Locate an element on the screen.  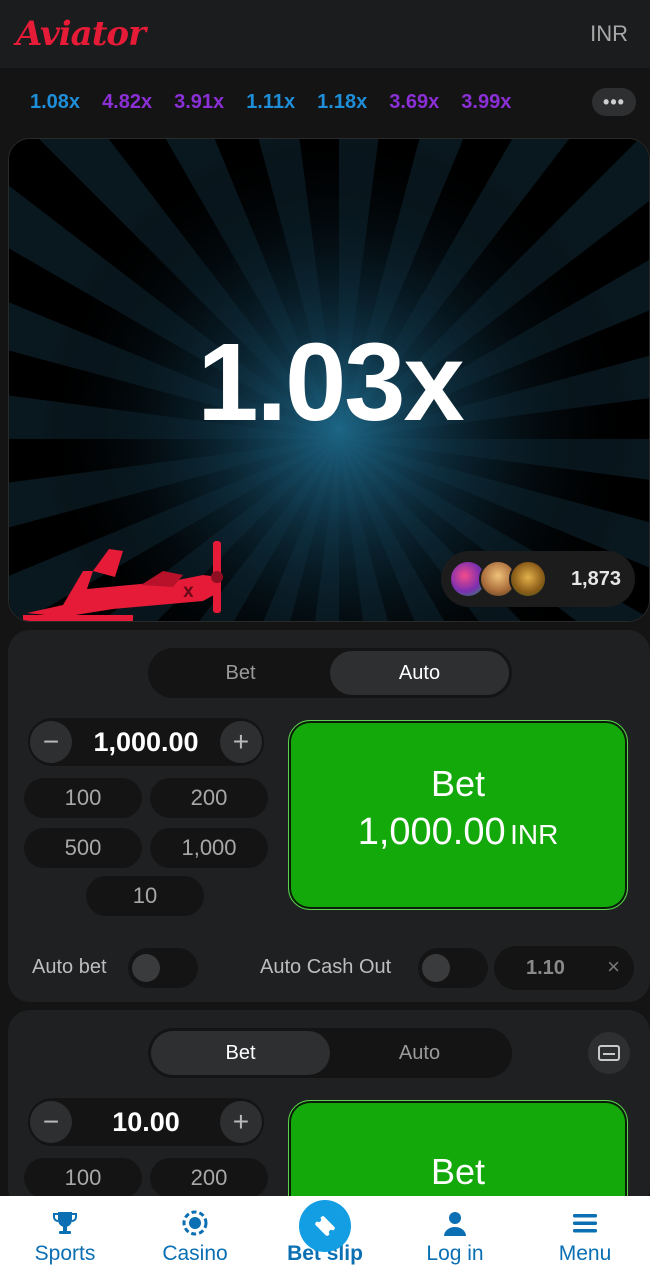
panel-toggle-icon is located at coordinates (609, 1053).